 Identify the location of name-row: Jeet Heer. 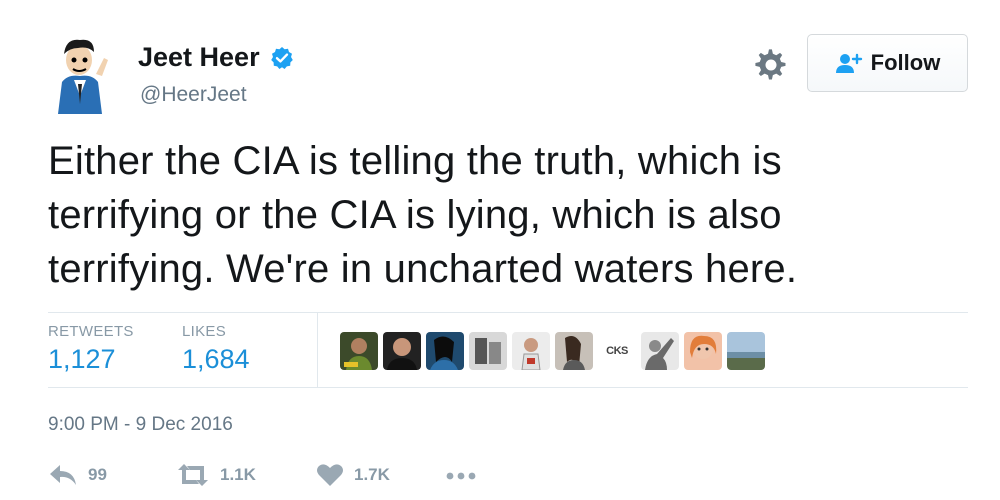
(216, 57).